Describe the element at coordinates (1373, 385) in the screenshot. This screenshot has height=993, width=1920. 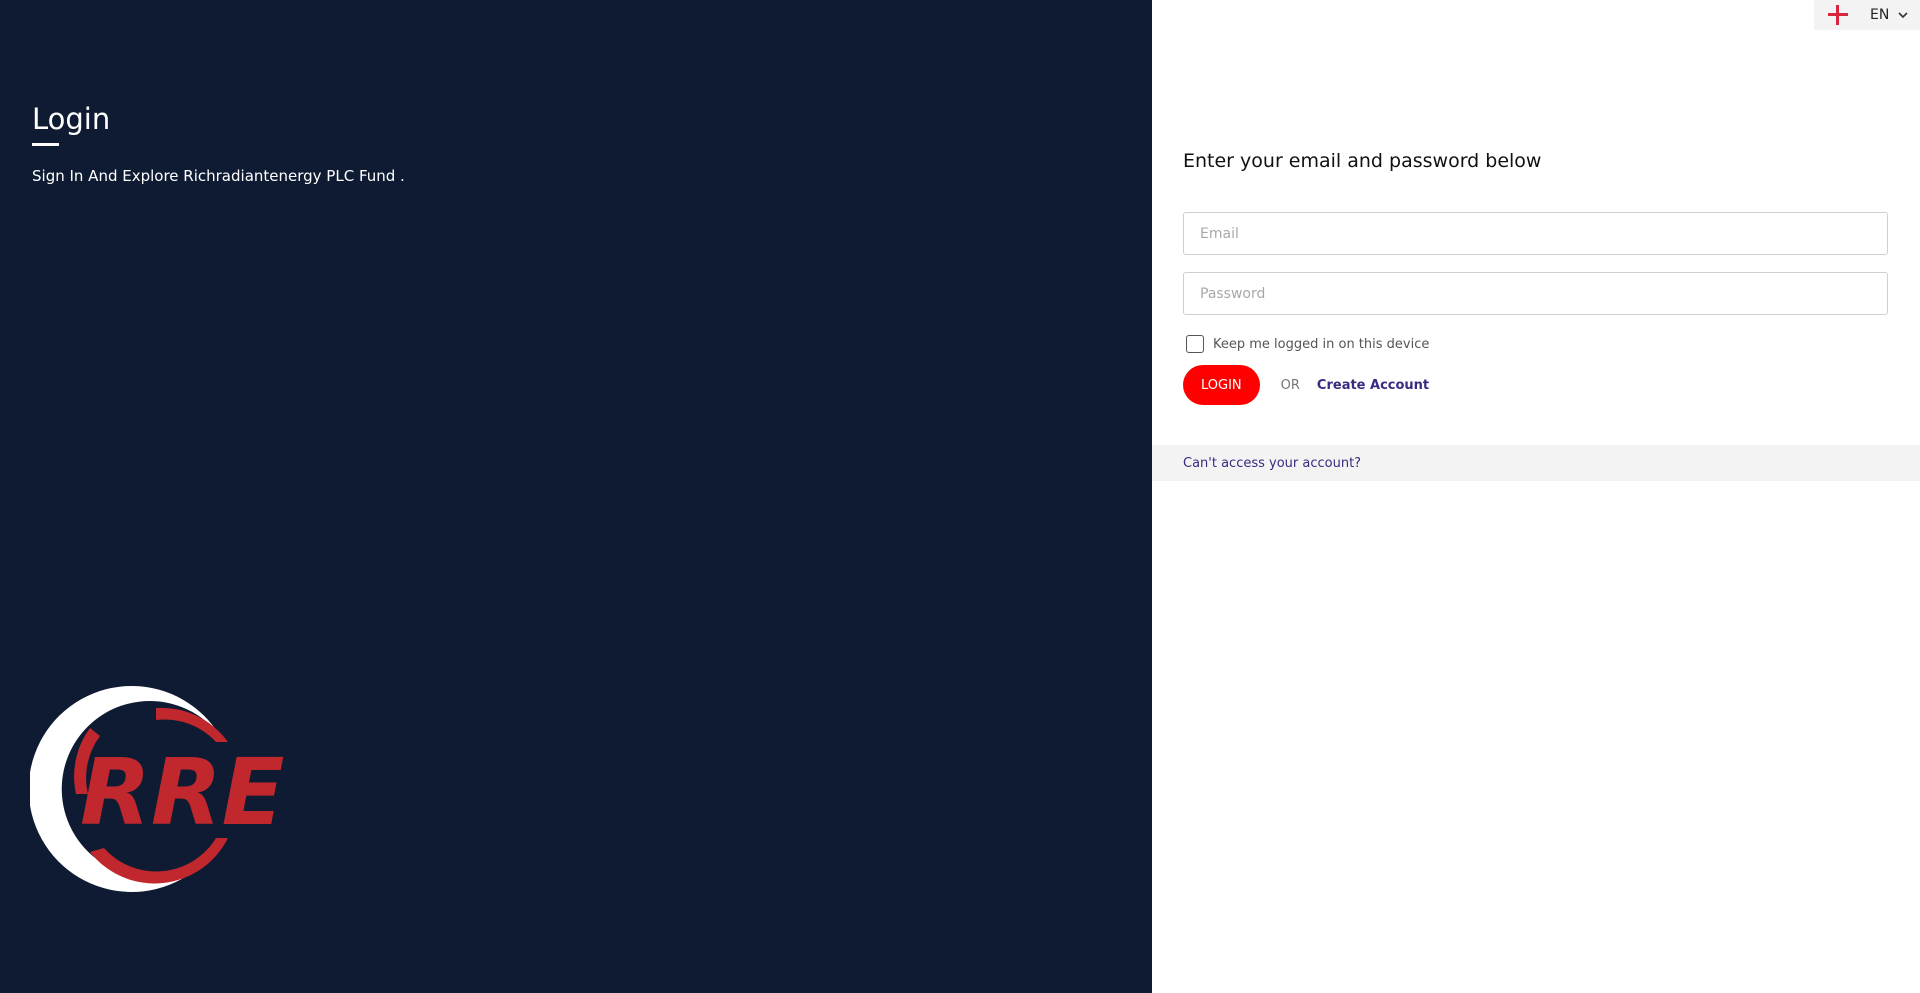
I see `create-account-link: Create Account` at that location.